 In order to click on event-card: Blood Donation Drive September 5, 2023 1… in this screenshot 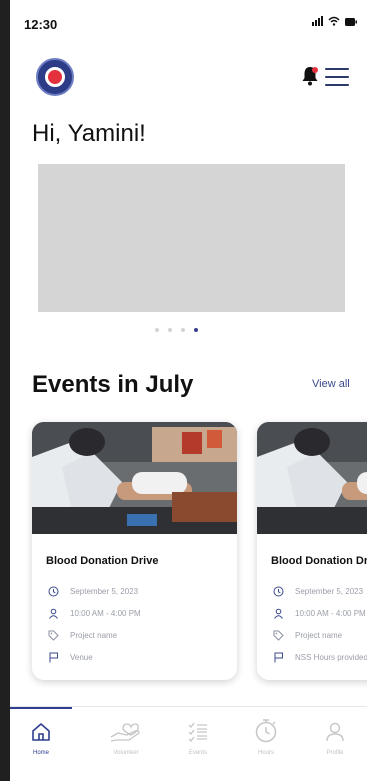, I will do `click(312, 551)`.